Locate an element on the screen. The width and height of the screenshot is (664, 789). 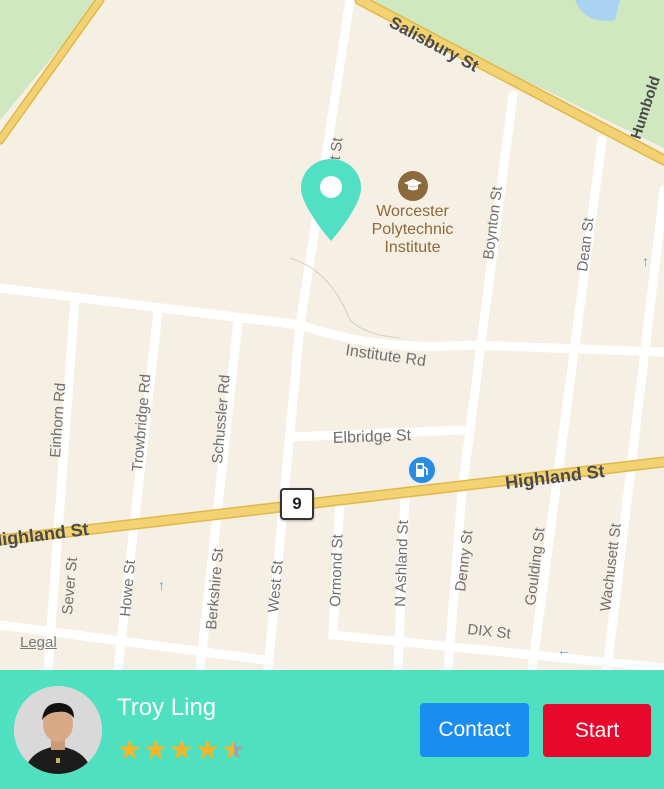
location-pin-icon is located at coordinates (331, 200).